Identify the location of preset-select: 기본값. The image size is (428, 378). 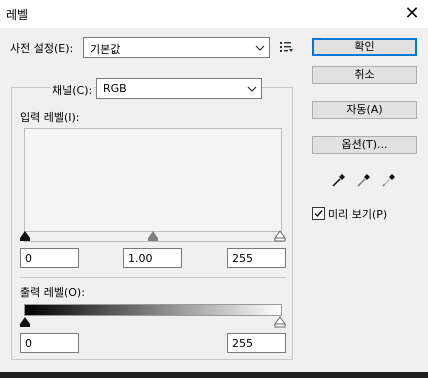
(176, 47).